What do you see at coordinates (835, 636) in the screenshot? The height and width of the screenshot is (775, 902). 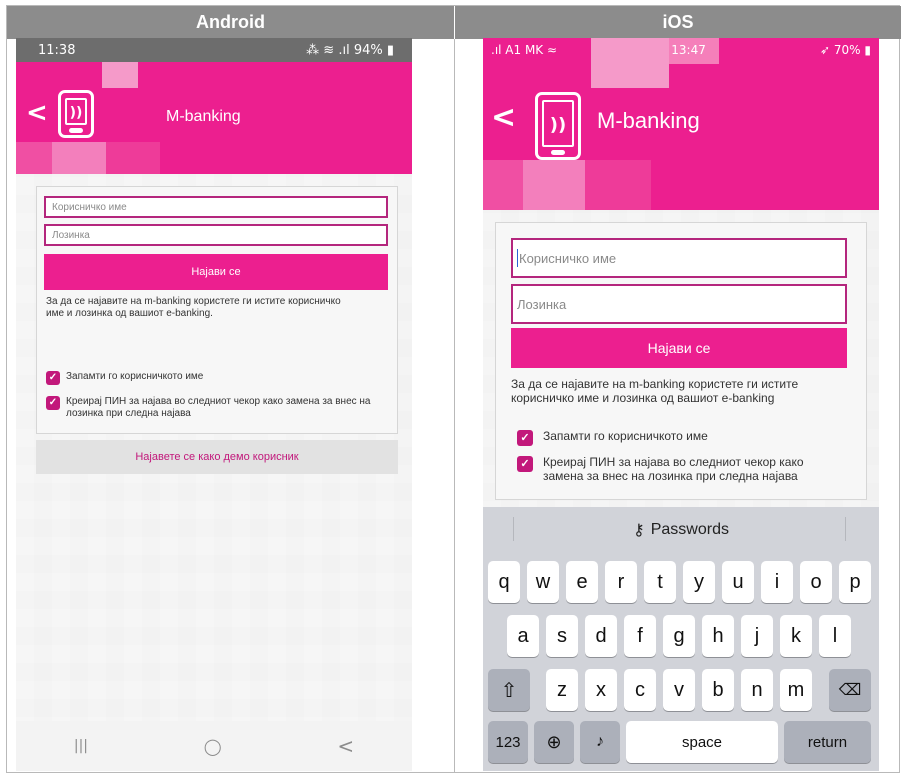 I see `key-l: l` at bounding box center [835, 636].